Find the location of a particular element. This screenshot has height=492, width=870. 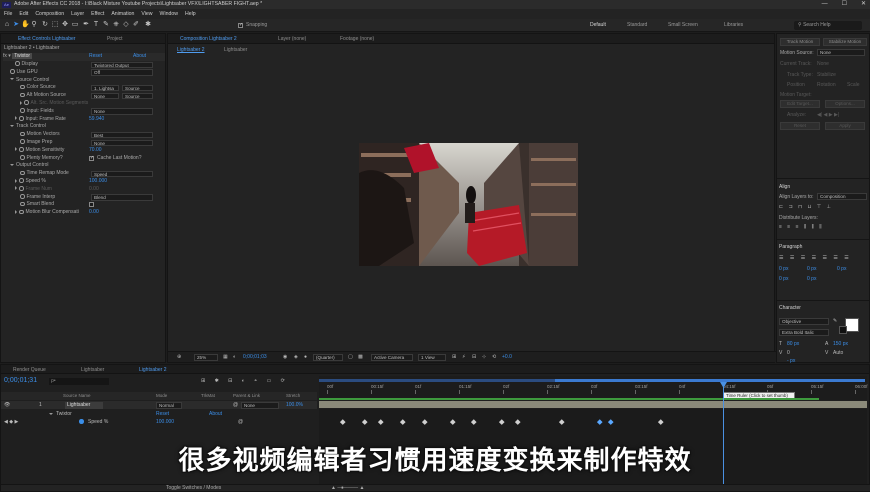

parent-dropdown: None is located at coordinates (260, 405).